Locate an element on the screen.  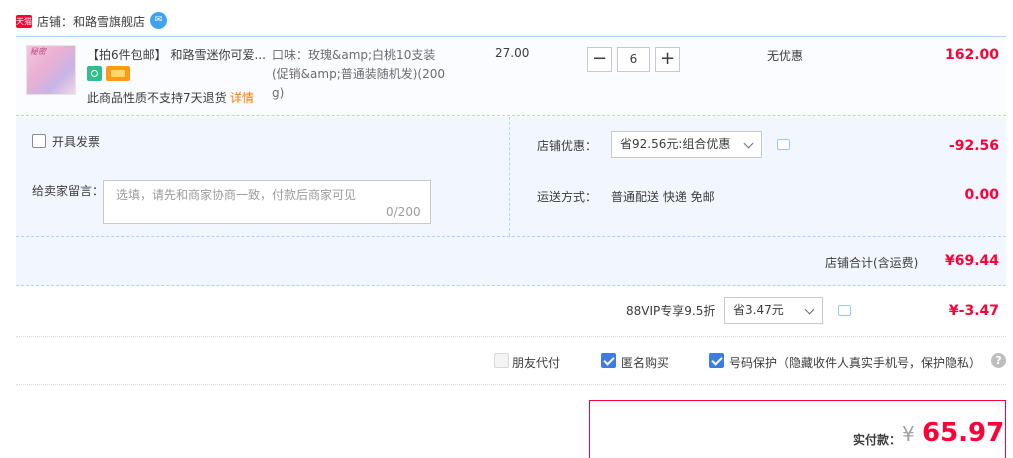
chat-bubble-icon: ✉ is located at coordinates (158, 20).